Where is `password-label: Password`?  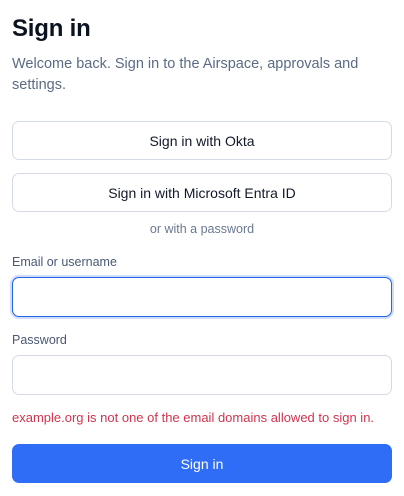 password-label: Password is located at coordinates (39, 340).